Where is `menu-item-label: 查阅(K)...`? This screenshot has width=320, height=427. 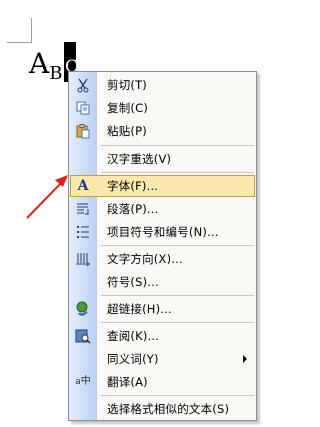 menu-item-label: 查阅(K)... is located at coordinates (133, 336).